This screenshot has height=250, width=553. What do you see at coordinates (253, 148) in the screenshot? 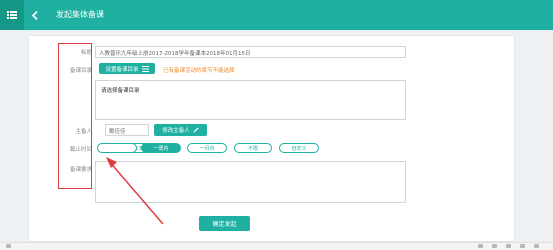
I see `deadline-option-unlimited: 不限` at bounding box center [253, 148].